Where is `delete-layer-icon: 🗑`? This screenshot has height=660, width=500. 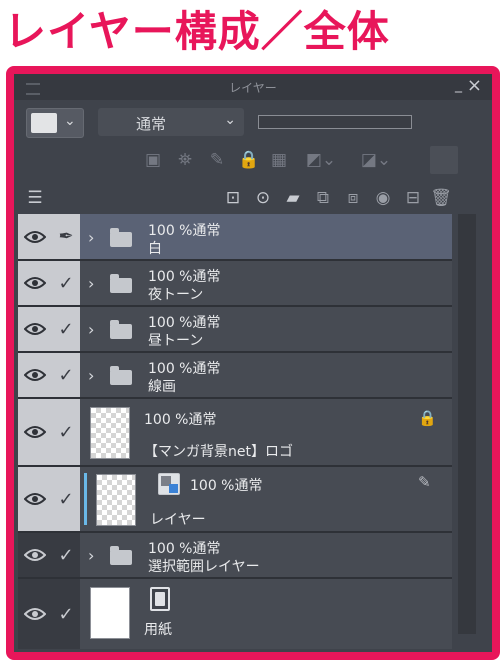 delete-layer-icon: 🗑 is located at coordinates (441, 198).